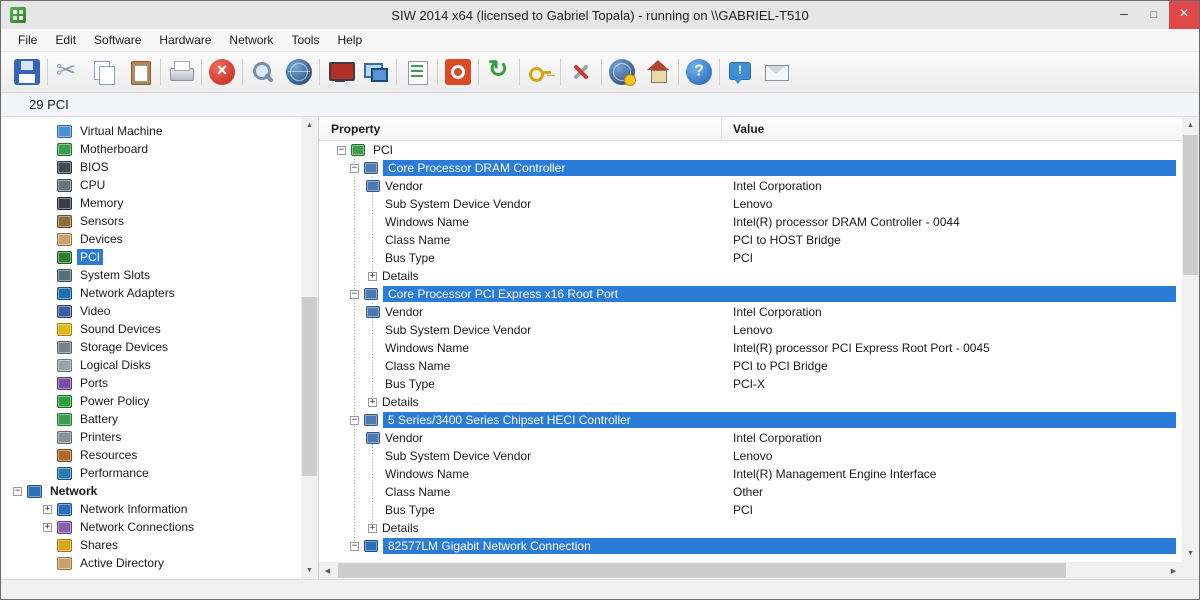  Describe the element at coordinates (458, 72) in the screenshot. I see `license-button` at that location.